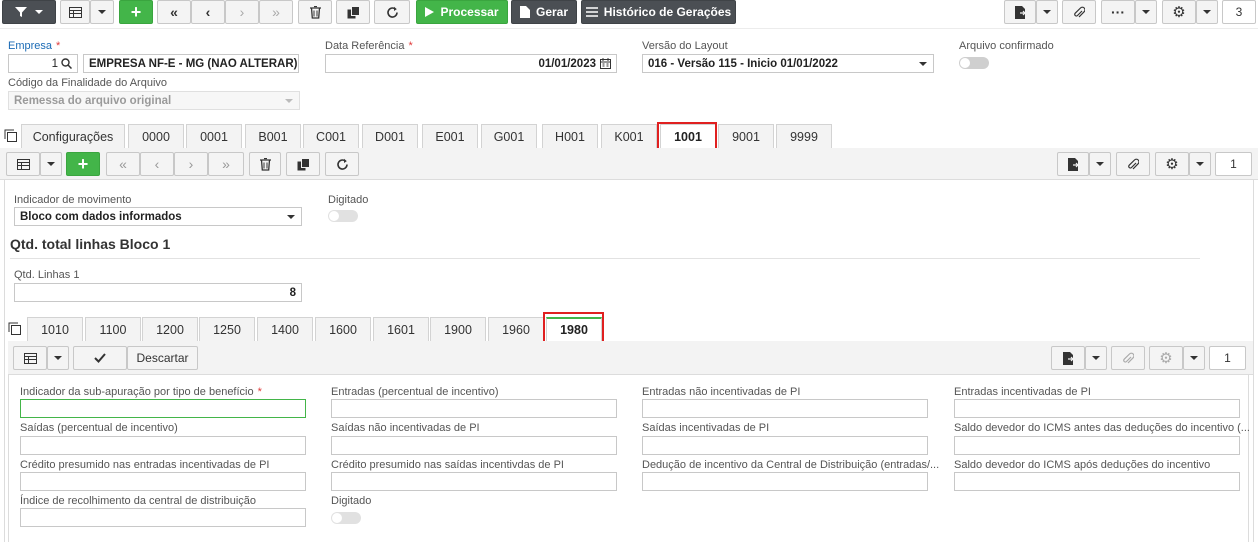 Image resolution: width=1258 pixels, height=542 pixels. I want to click on tab-9001: 9001, so click(746, 136).